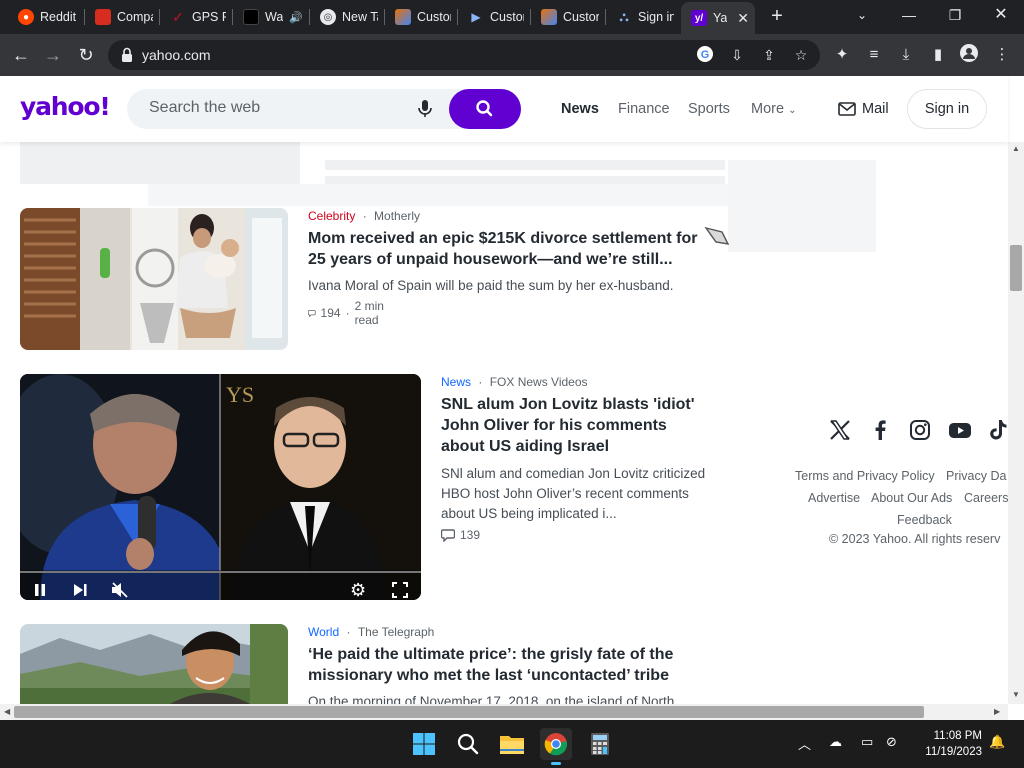 The image size is (1024, 768). What do you see at coordinates (525, 180) in the screenshot?
I see `loading-placeholder` at bounding box center [525, 180].